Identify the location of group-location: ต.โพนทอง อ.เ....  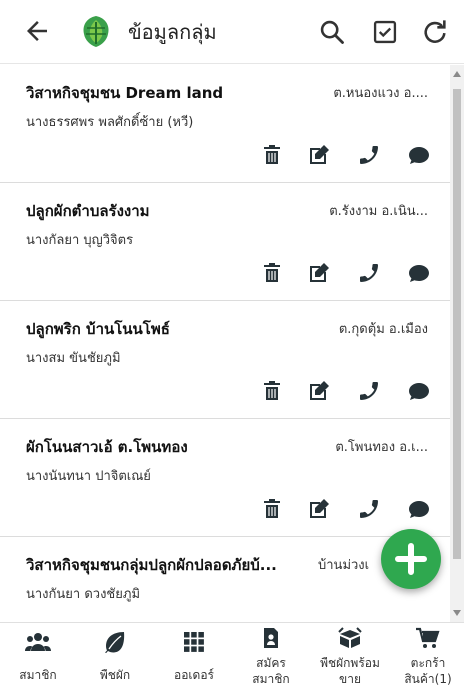
(381, 447).